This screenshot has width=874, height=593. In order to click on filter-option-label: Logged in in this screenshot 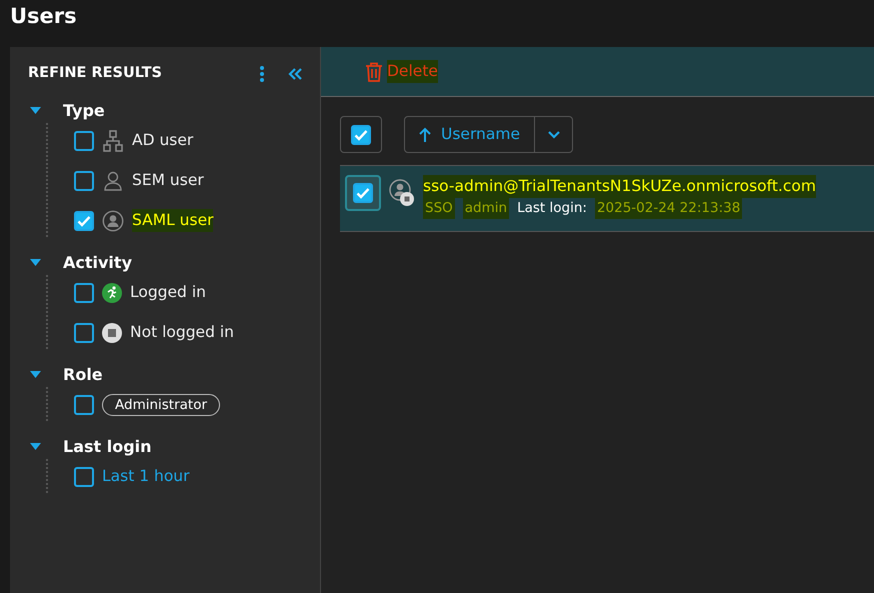, I will do `click(168, 293)`.